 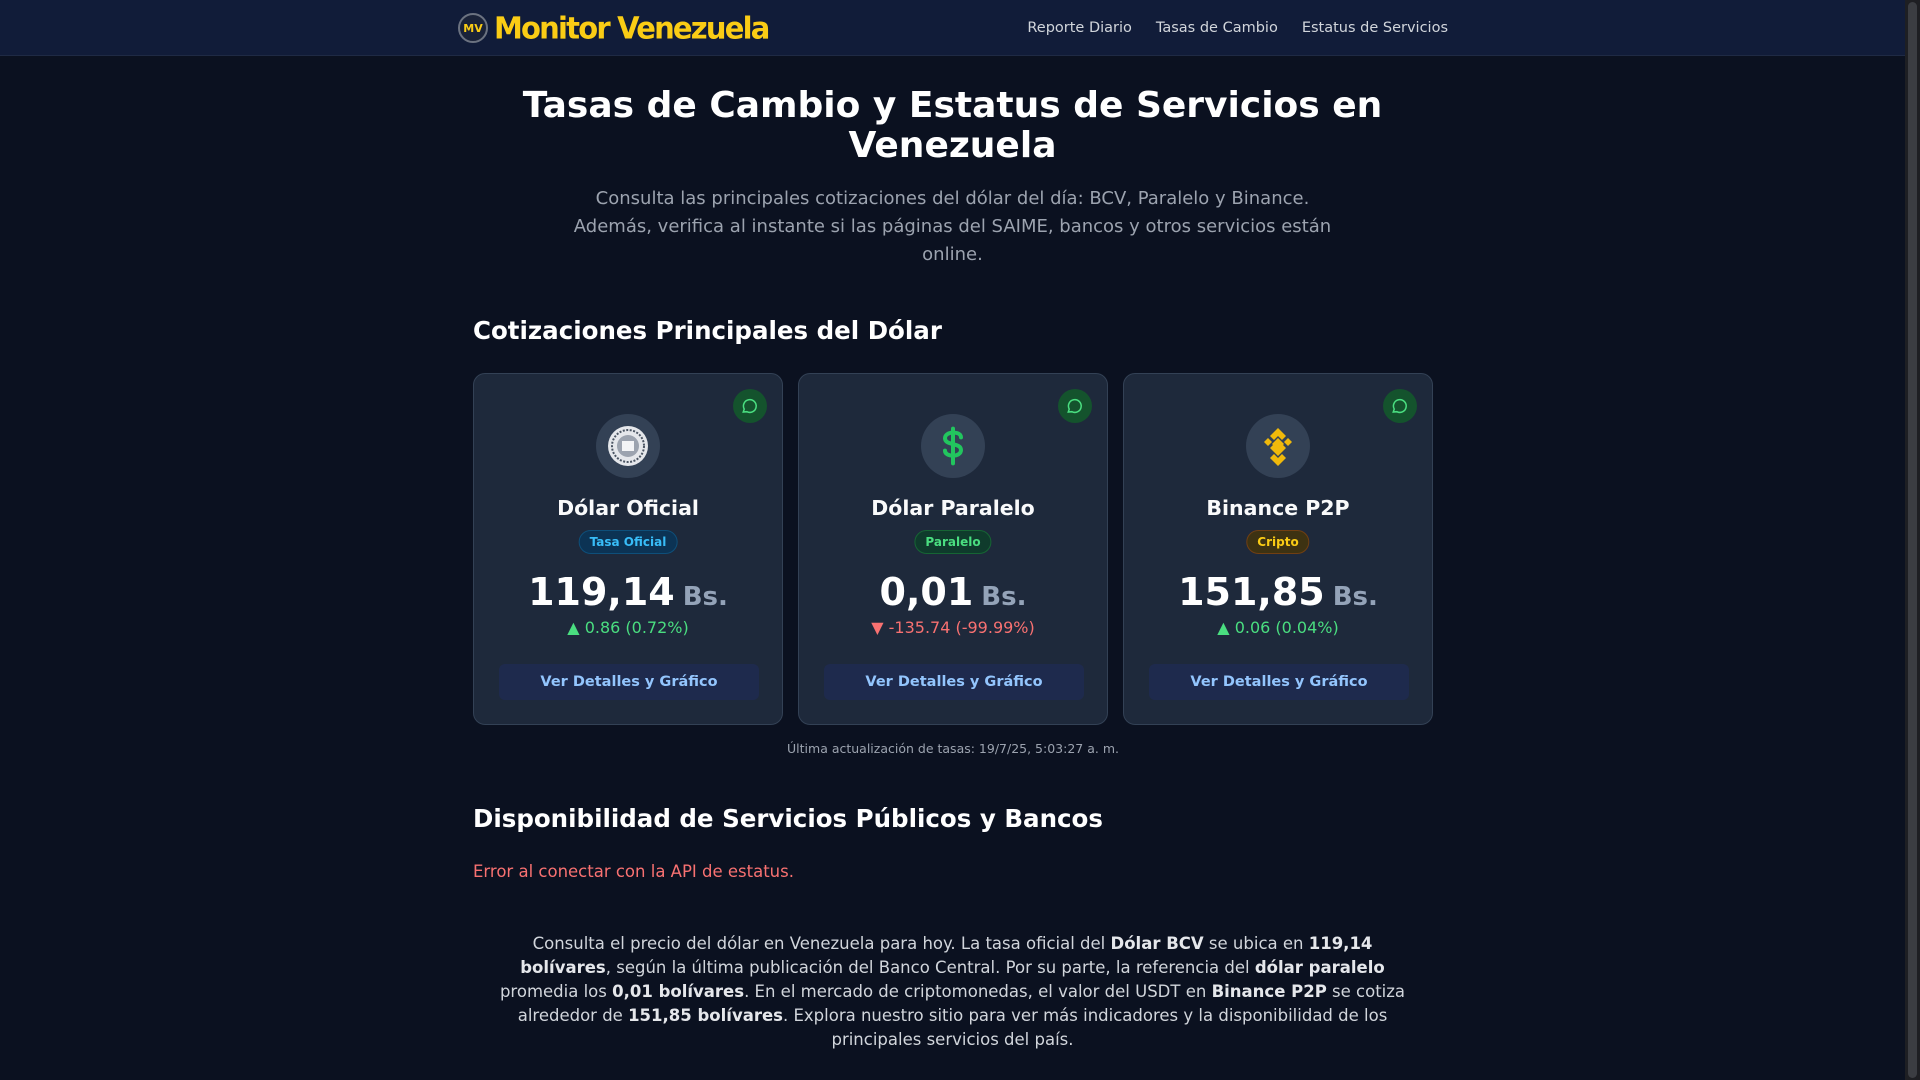 What do you see at coordinates (628, 446) in the screenshot?
I see `bcv-seal-icon` at bounding box center [628, 446].